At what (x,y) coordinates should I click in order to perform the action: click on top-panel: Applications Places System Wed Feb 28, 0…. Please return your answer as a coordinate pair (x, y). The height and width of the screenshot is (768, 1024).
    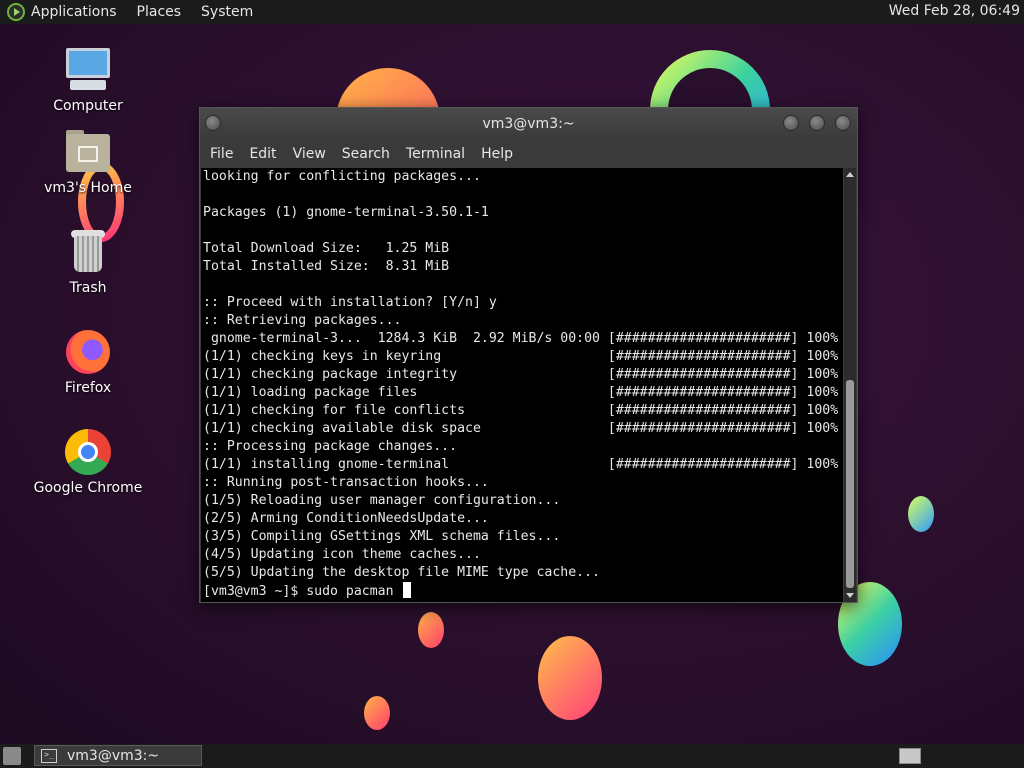
    Looking at the image, I should click on (512, 12).